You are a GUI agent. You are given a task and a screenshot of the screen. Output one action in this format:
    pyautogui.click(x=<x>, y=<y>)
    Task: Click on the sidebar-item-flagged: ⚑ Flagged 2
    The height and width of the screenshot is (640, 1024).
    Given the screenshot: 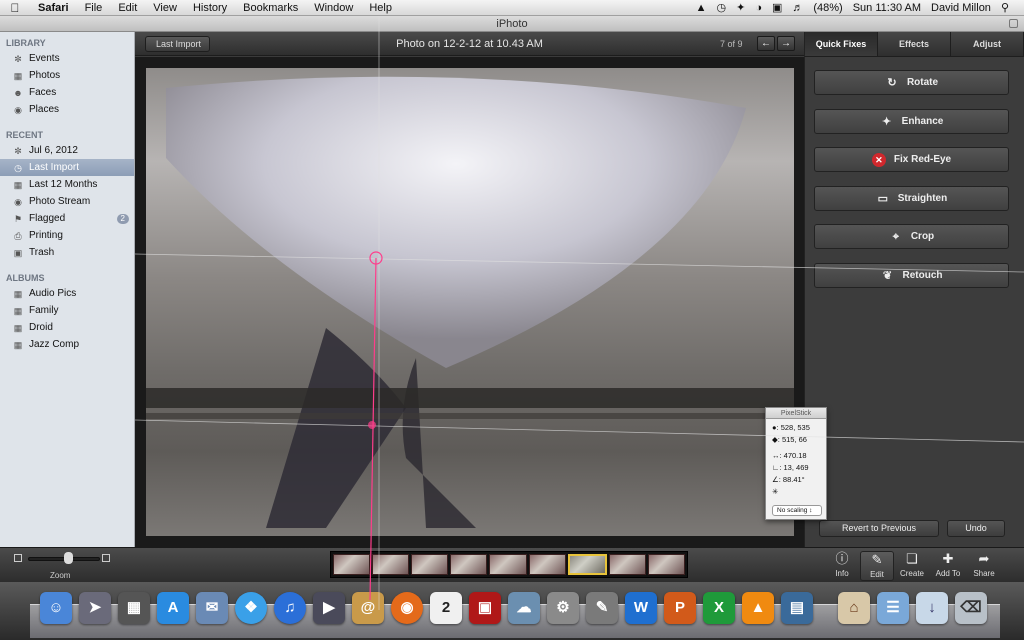 What is the action you would take?
    pyautogui.click(x=67, y=218)
    